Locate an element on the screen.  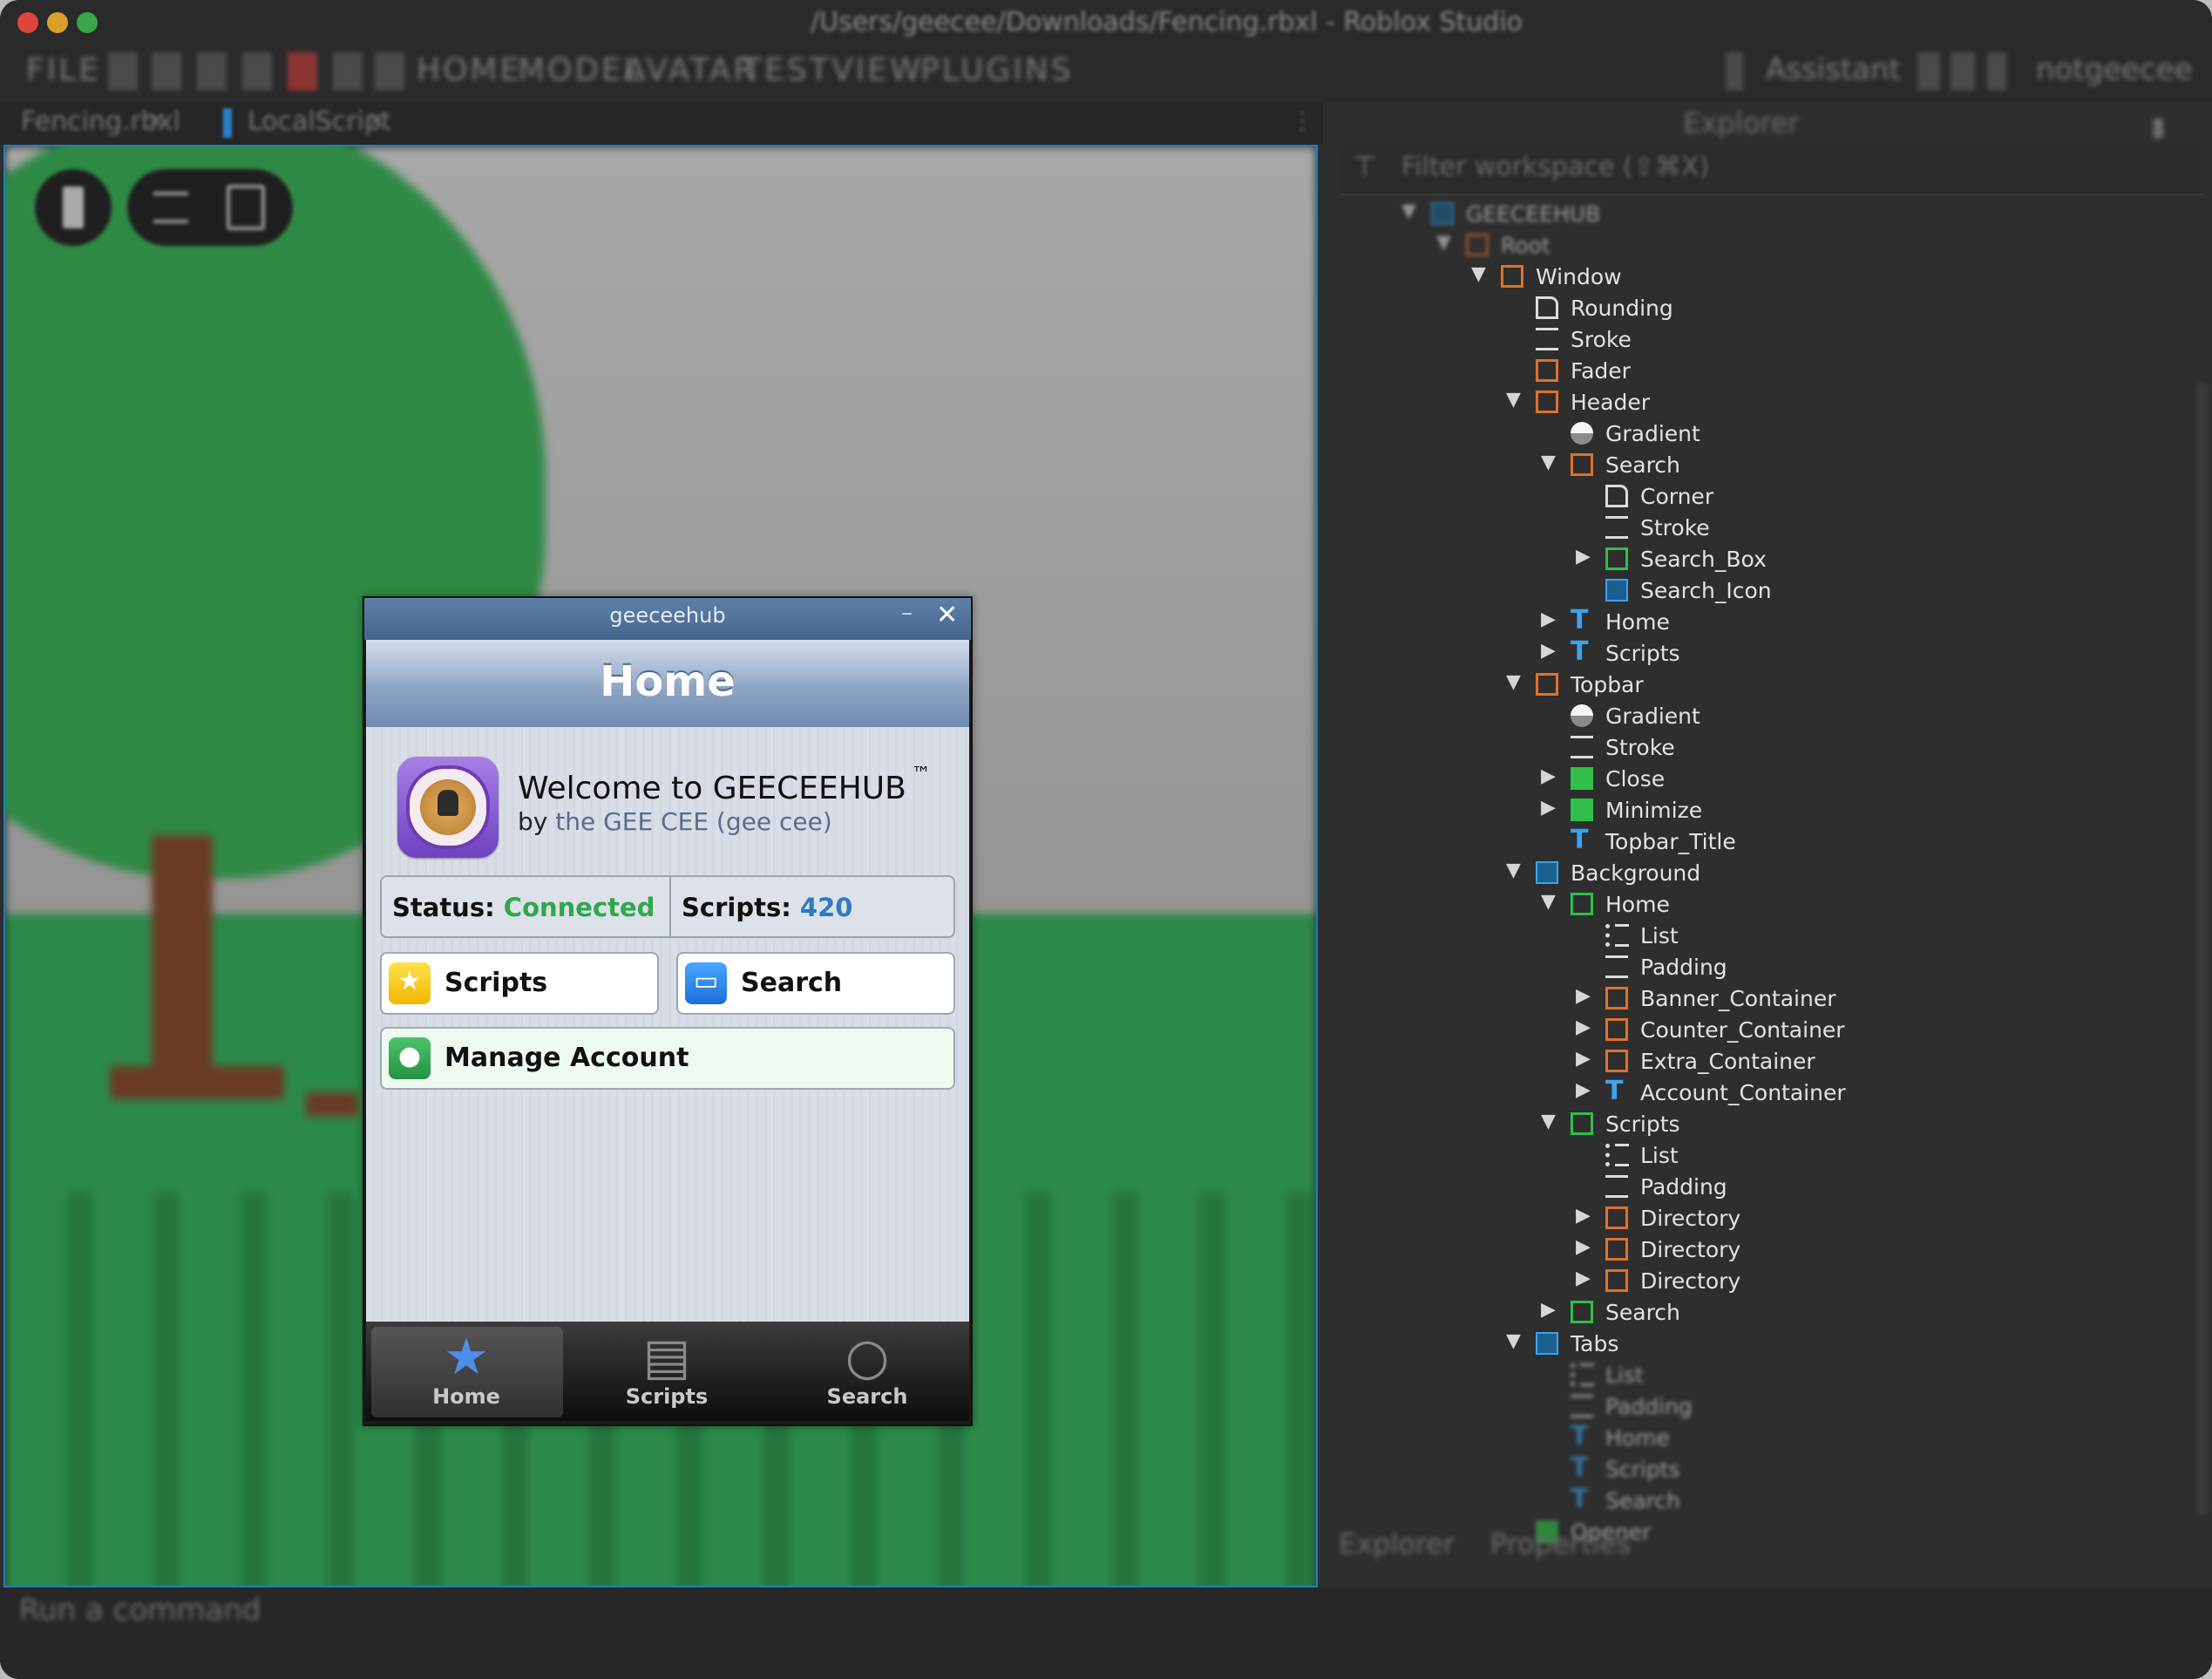
tree-row: ▶ Banner_Container is located at coordinates (1881, 999).